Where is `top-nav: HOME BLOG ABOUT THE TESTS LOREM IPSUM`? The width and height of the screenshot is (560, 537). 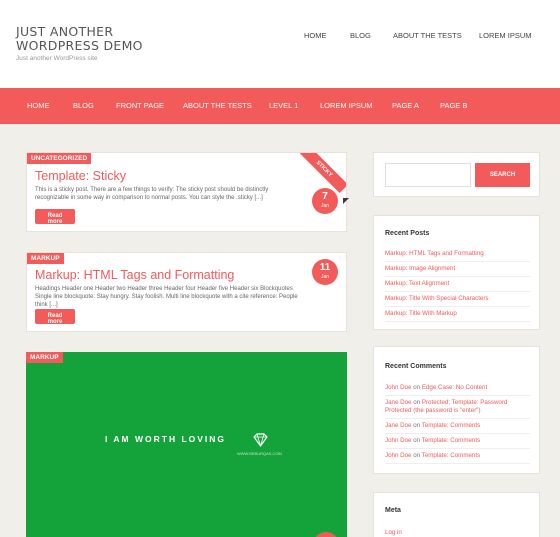
top-nav: HOME BLOG ABOUT THE TESTS LOREM IPSUM is located at coordinates (280, 36).